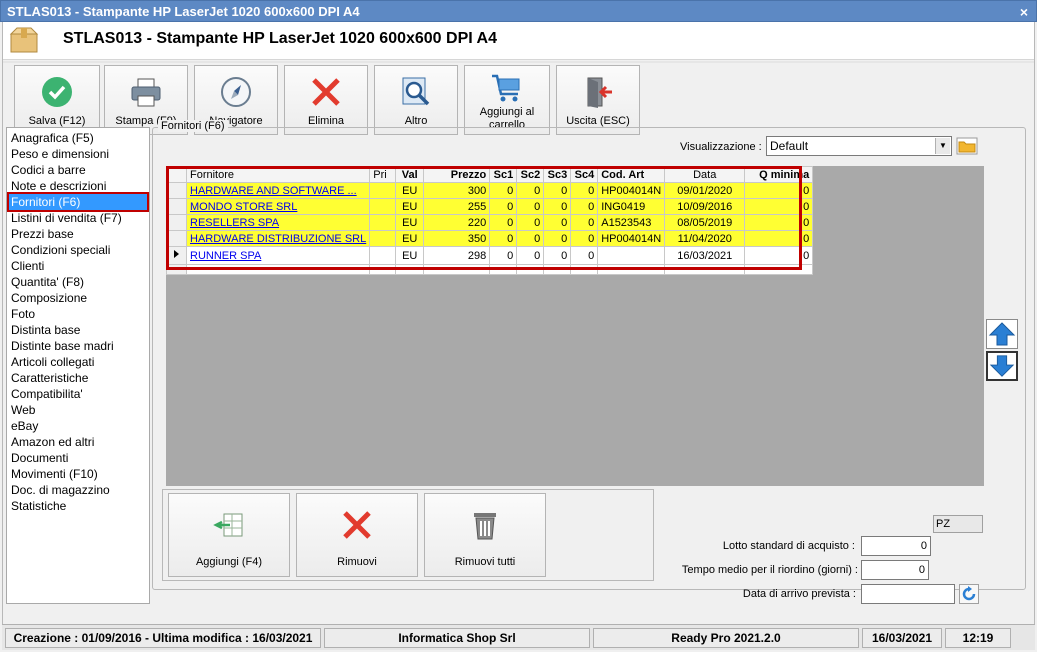 Image resolution: width=1037 pixels, height=652 pixels. I want to click on remove-supplier-button: Rimuovi, so click(357, 535).